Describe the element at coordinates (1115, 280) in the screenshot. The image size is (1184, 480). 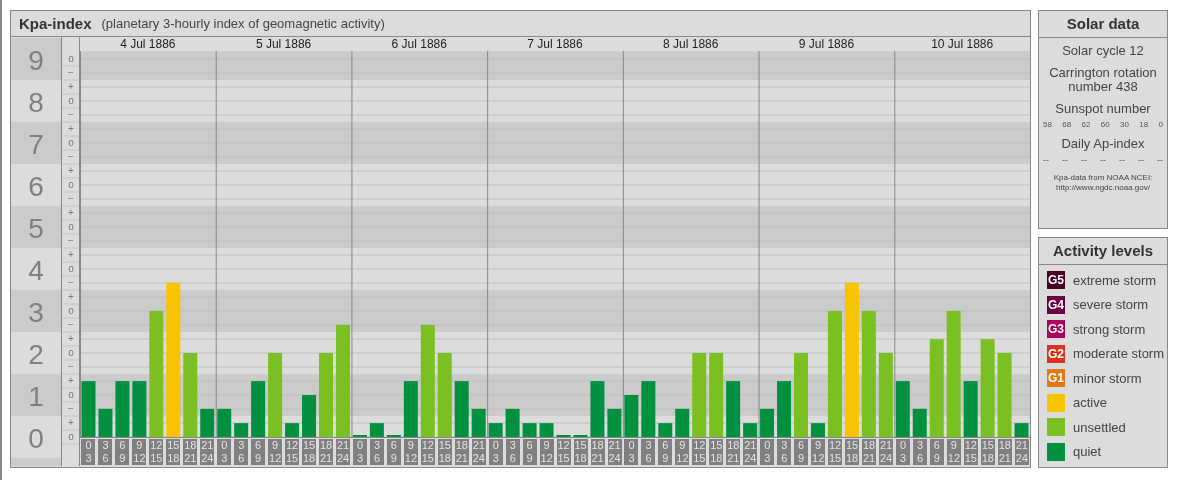
I see `legend-label: extreme storm` at that location.